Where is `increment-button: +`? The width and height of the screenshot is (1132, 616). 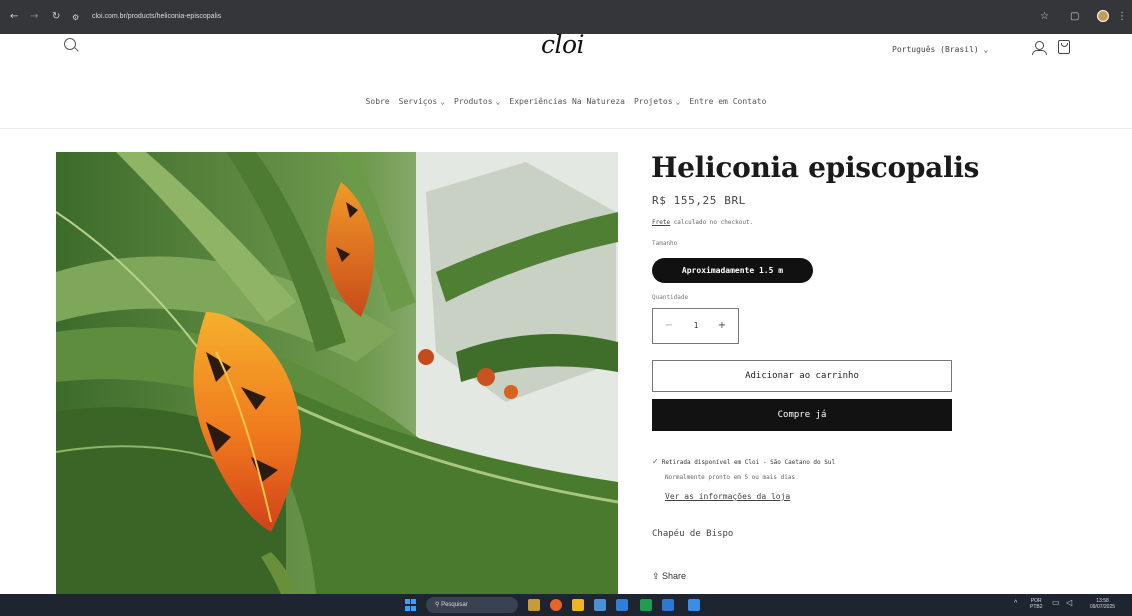 increment-button: + is located at coordinates (722, 326).